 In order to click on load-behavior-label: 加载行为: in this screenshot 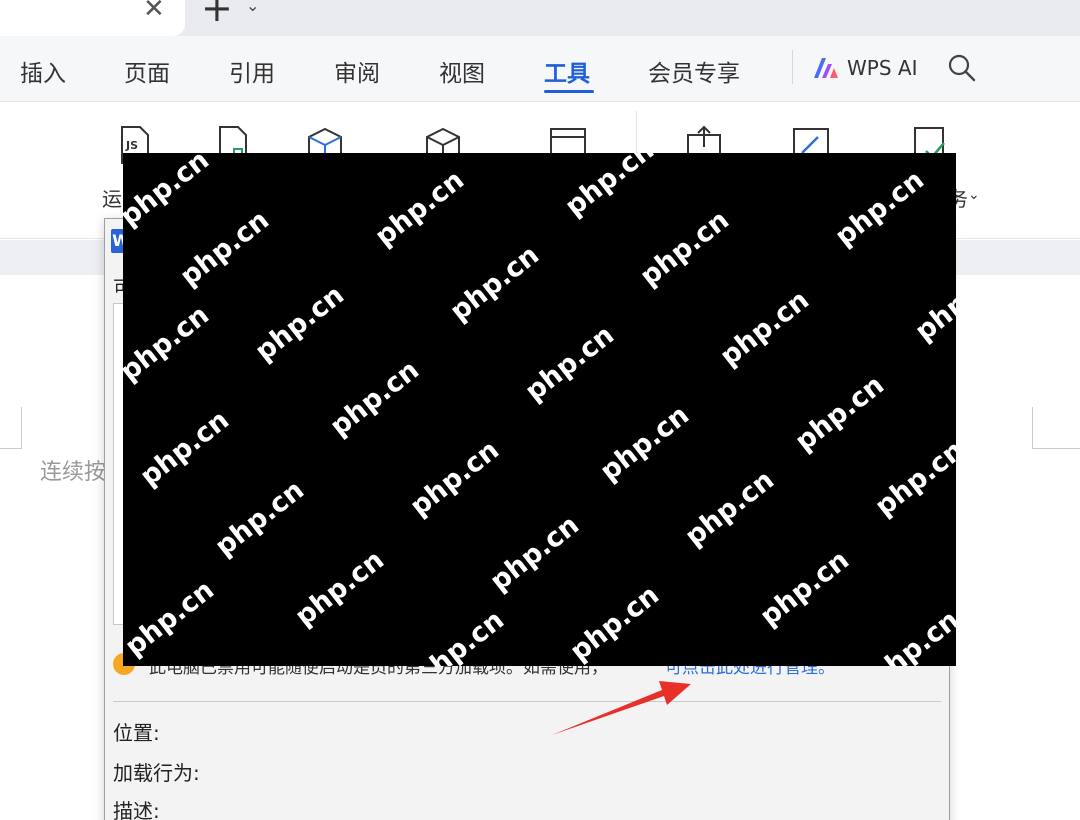, I will do `click(156, 773)`.